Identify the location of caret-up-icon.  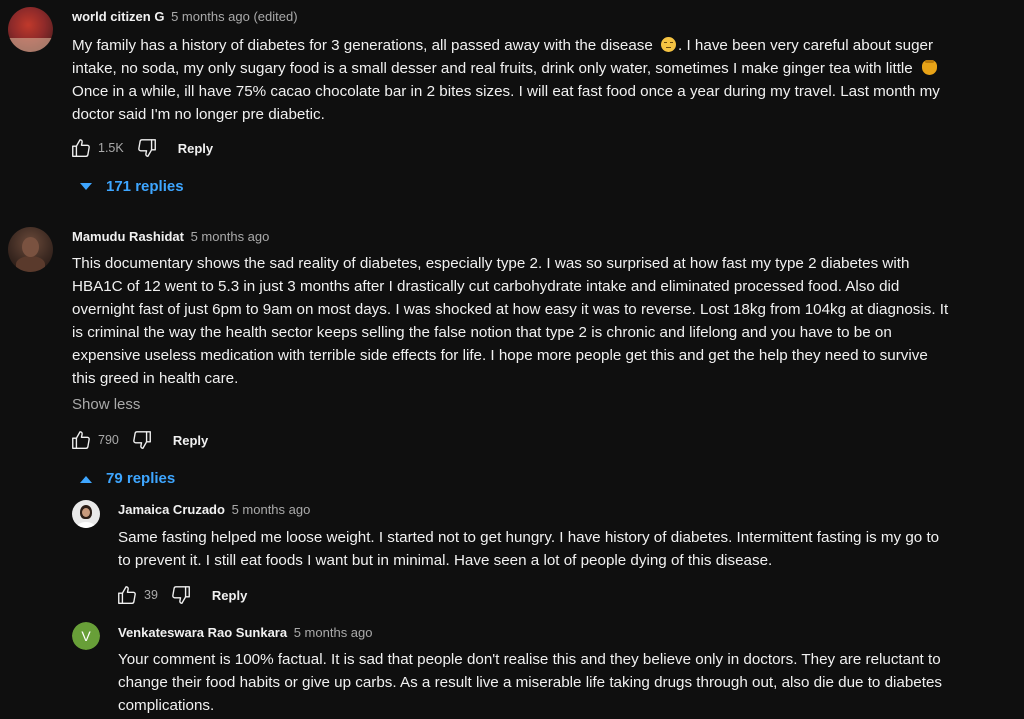
(86, 479).